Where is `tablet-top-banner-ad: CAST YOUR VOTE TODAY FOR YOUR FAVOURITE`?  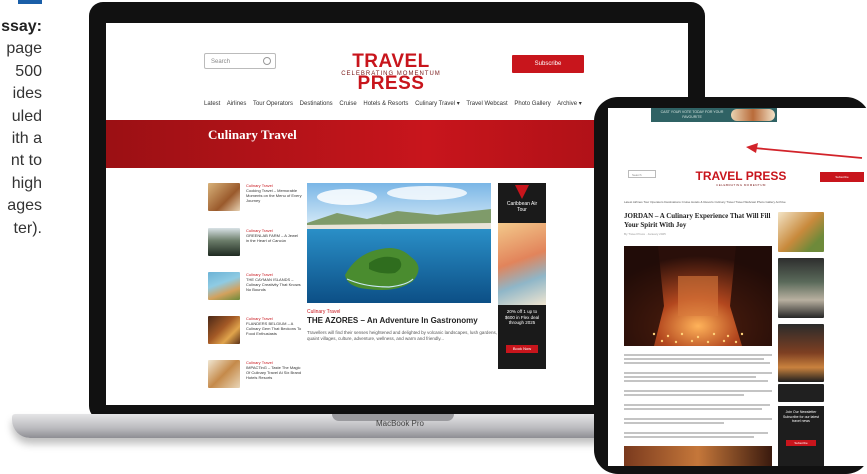
tablet-top-banner-ad: CAST YOUR VOTE TODAY FOR YOUR FAVOURITE is located at coordinates (714, 115).